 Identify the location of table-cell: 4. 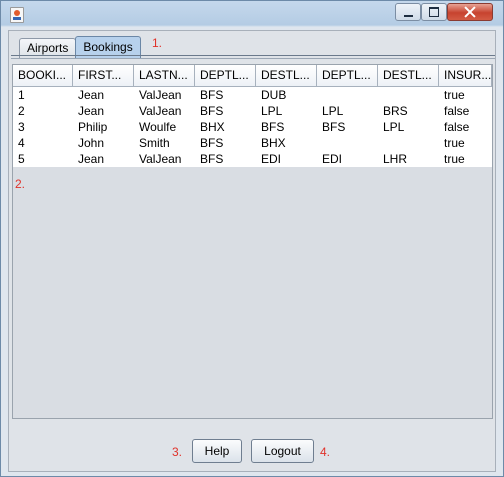
(43, 143).